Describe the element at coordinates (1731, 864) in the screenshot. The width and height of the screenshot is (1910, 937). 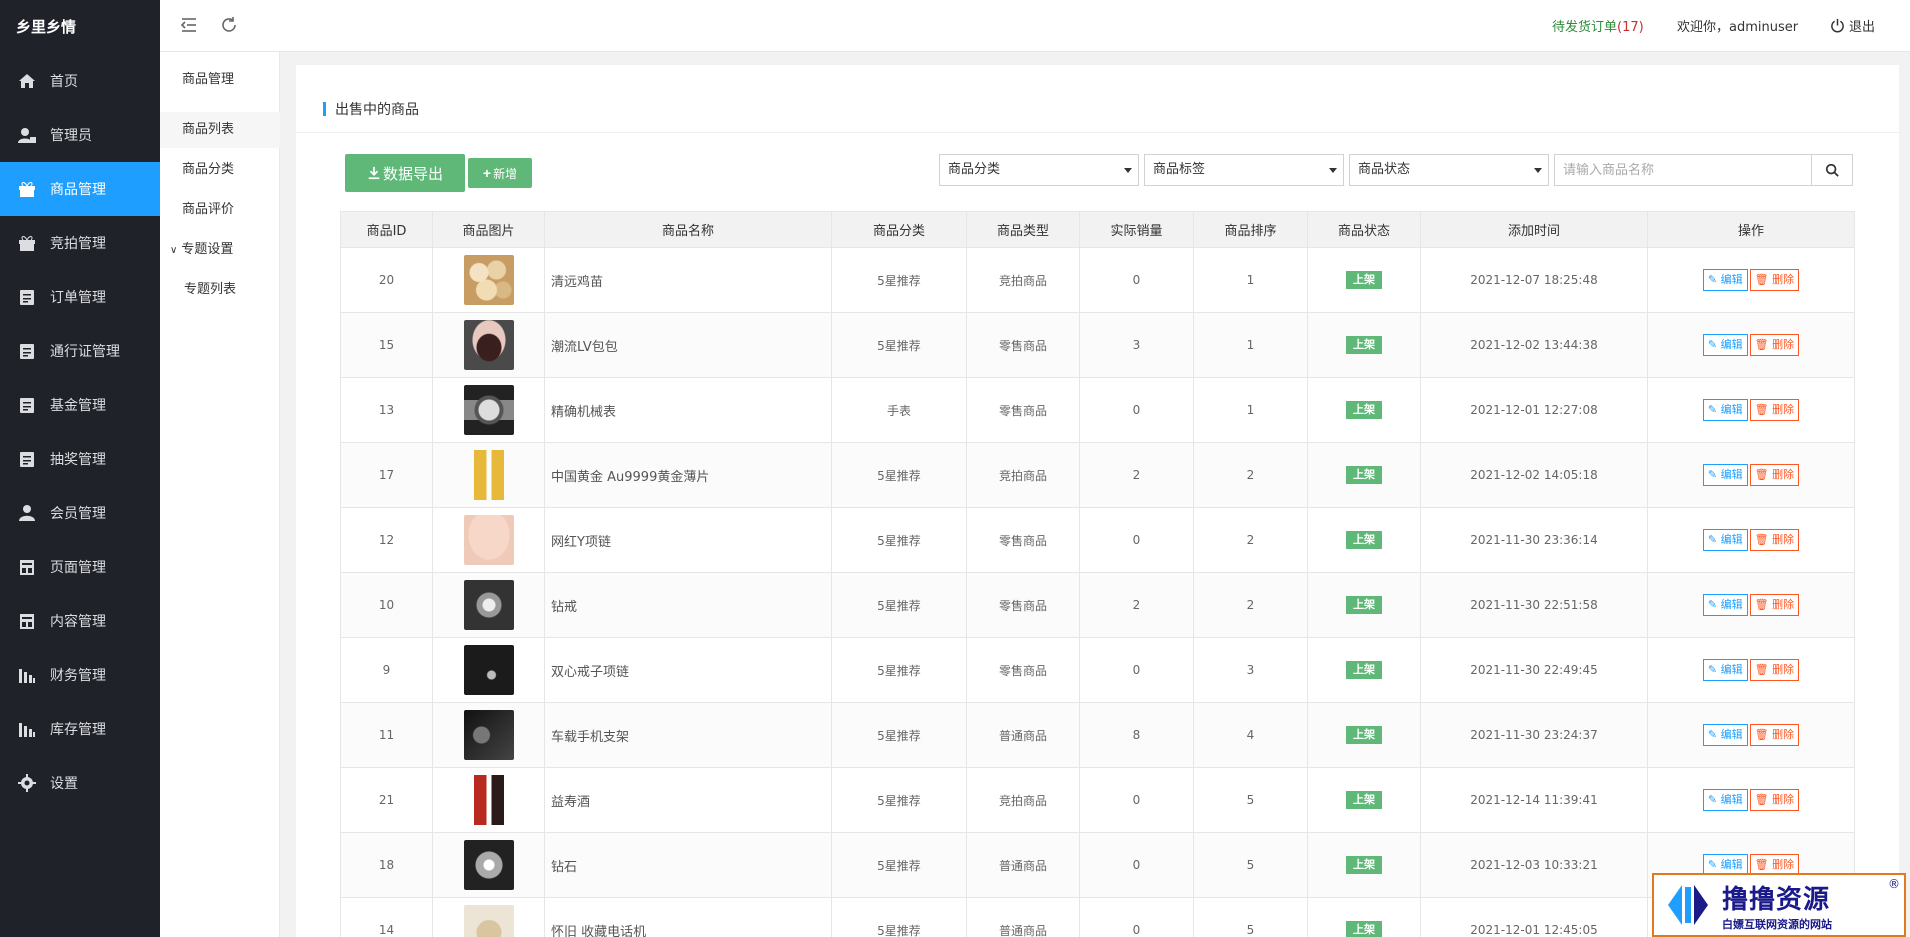
I see `edit-label: 编辑` at that location.